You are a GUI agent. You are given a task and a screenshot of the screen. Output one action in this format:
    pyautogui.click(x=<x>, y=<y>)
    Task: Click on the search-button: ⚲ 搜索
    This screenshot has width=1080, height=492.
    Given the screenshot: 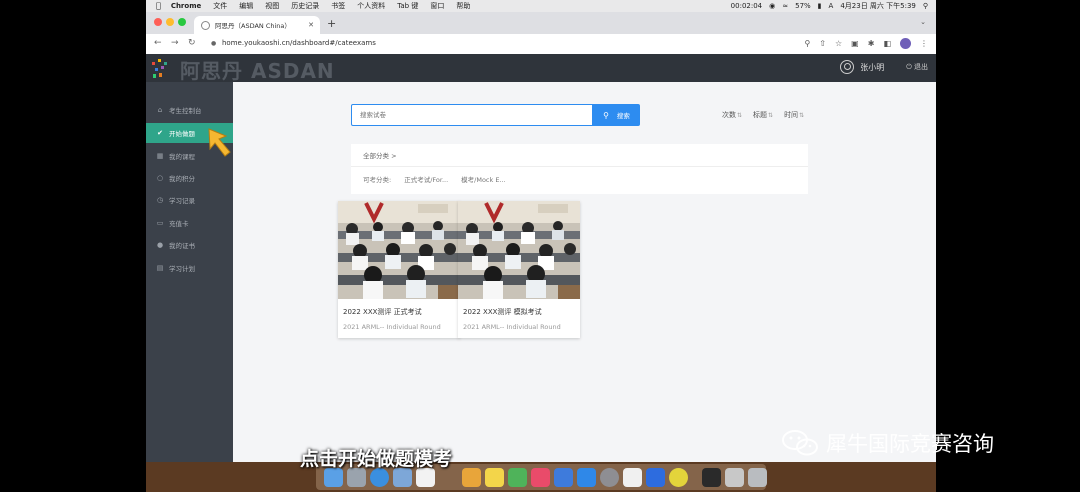 What is the action you would take?
    pyautogui.click(x=616, y=115)
    